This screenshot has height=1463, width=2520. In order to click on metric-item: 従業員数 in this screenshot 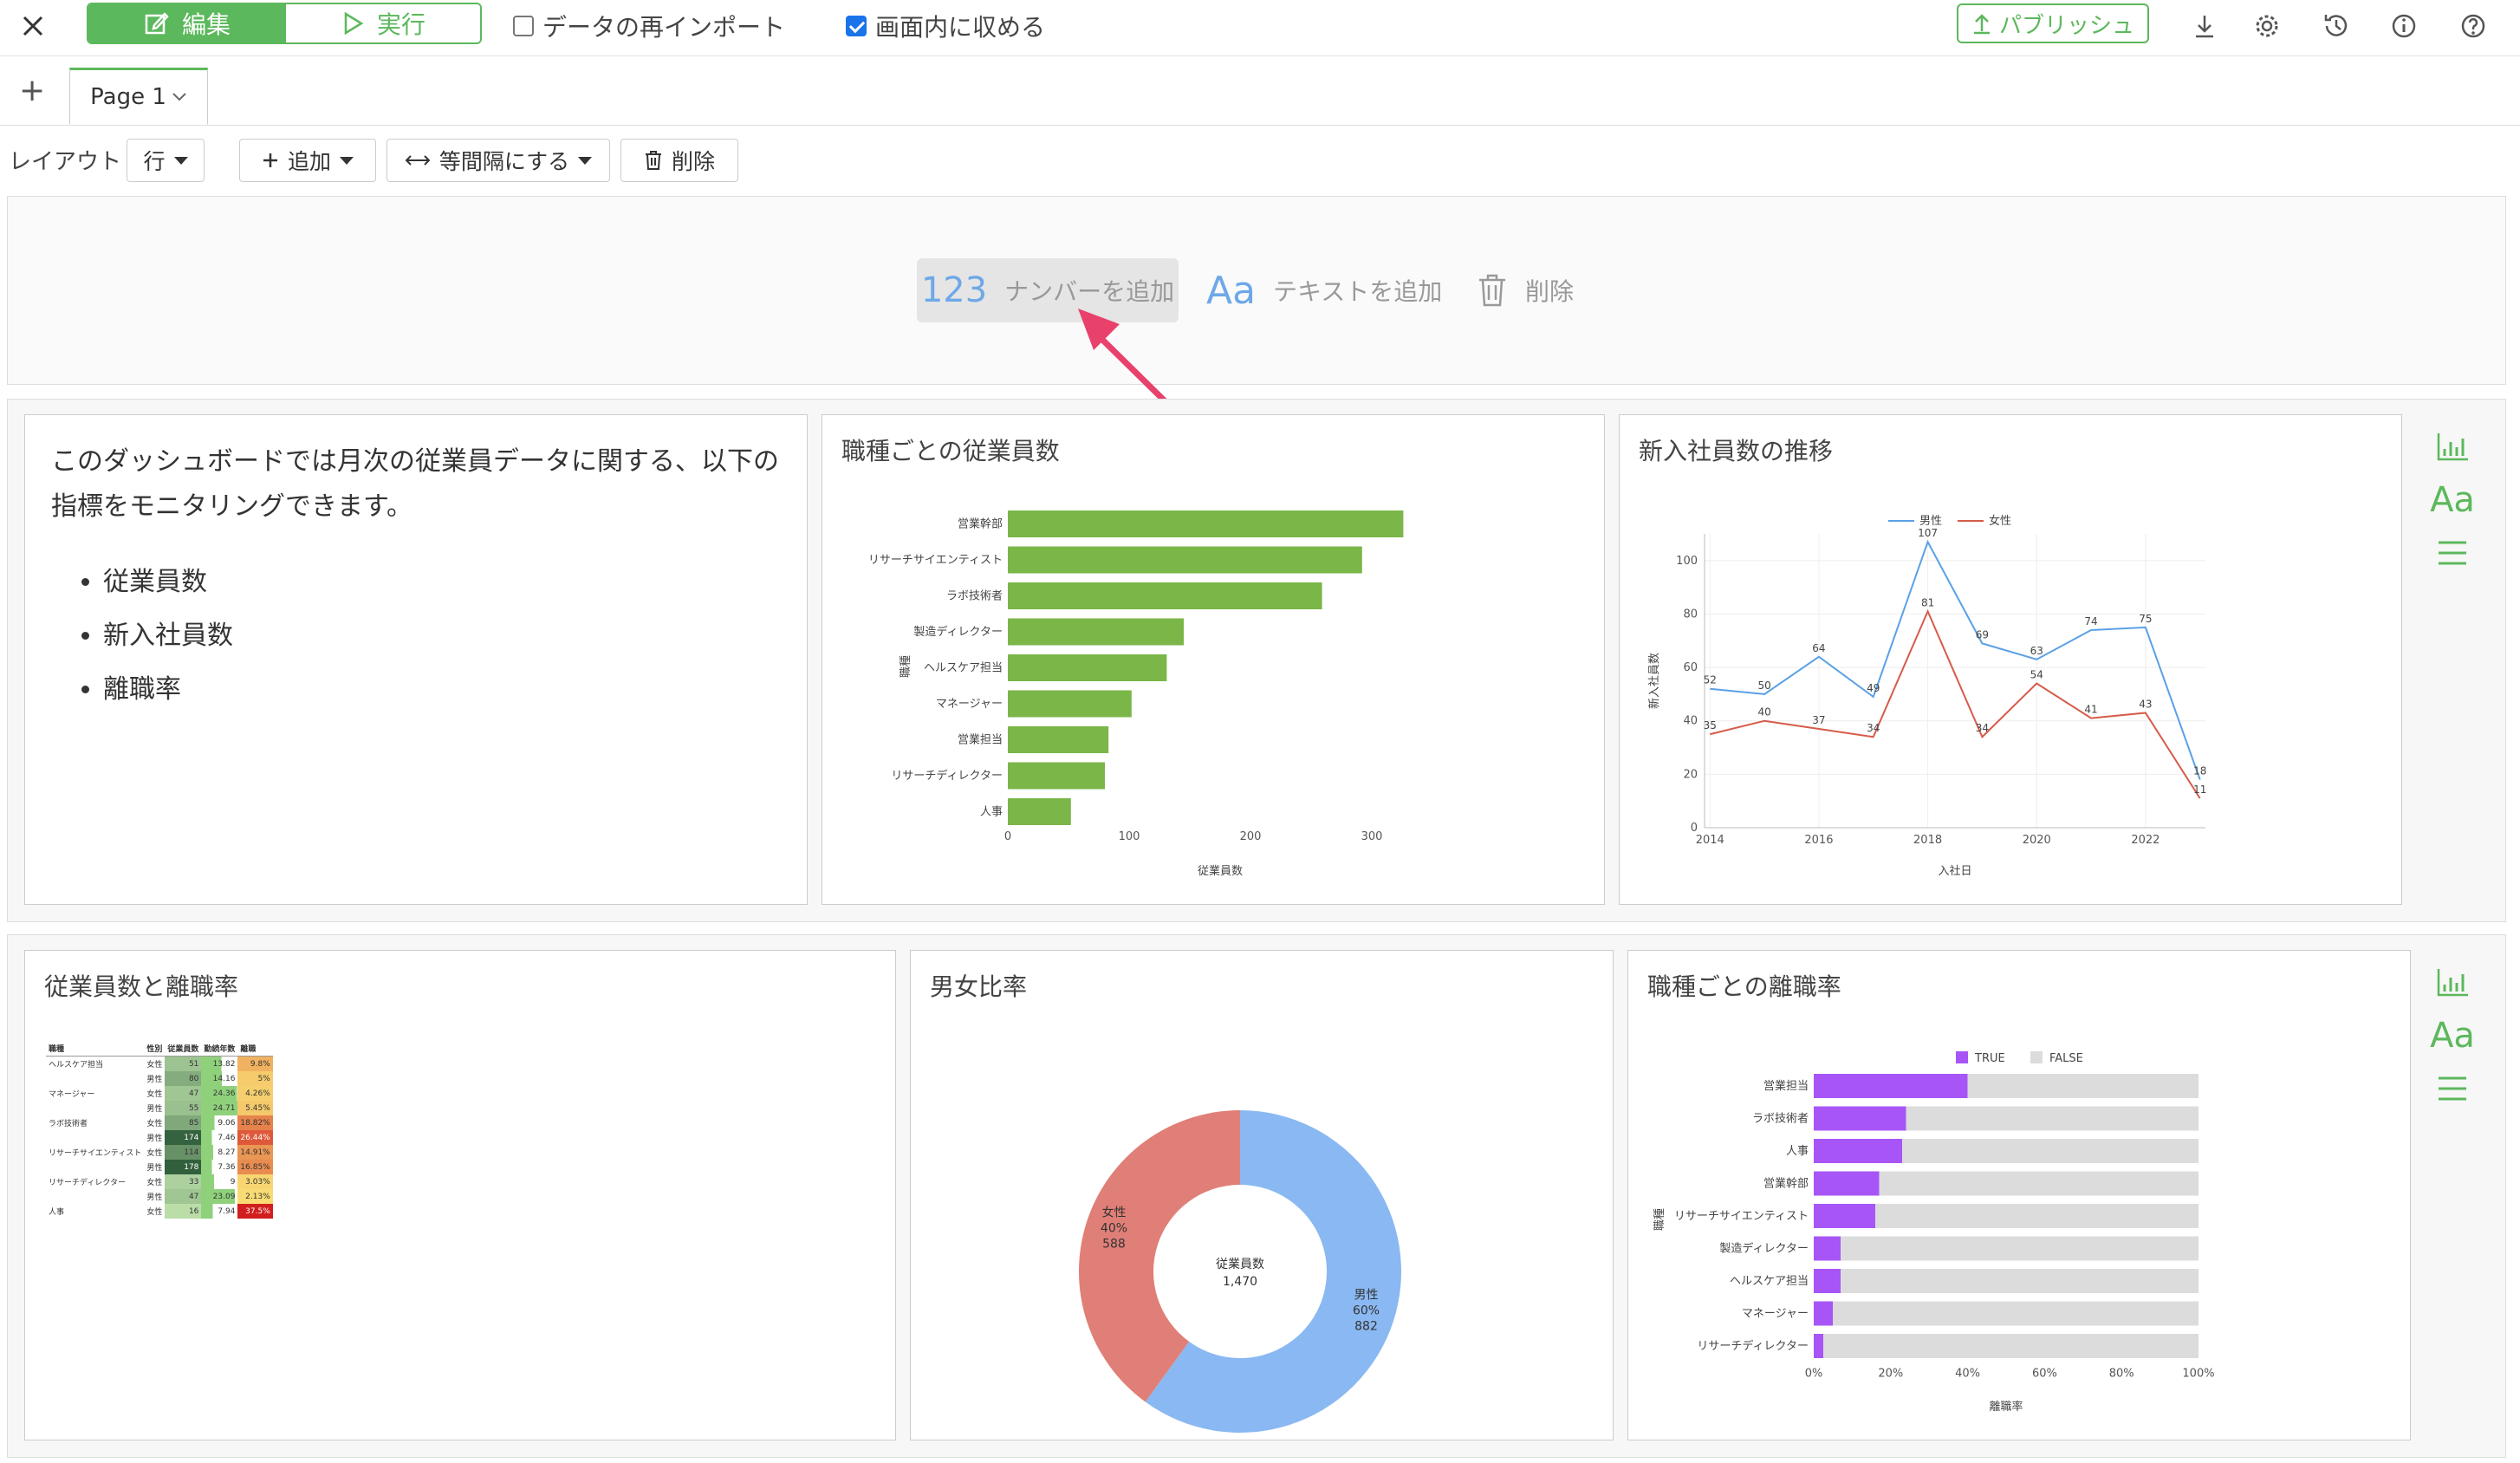, I will do `click(449, 582)`.